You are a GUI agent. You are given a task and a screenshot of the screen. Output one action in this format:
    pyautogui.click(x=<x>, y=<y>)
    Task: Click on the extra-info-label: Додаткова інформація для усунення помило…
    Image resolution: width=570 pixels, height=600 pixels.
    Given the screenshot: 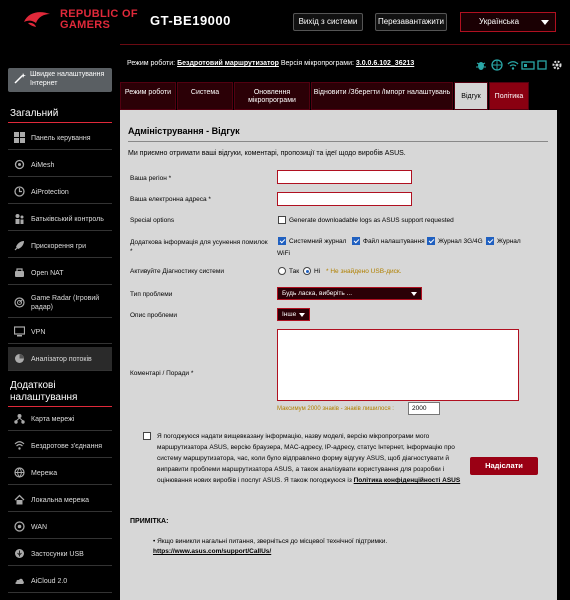 What is the action you would take?
    pyautogui.click(x=199, y=247)
    